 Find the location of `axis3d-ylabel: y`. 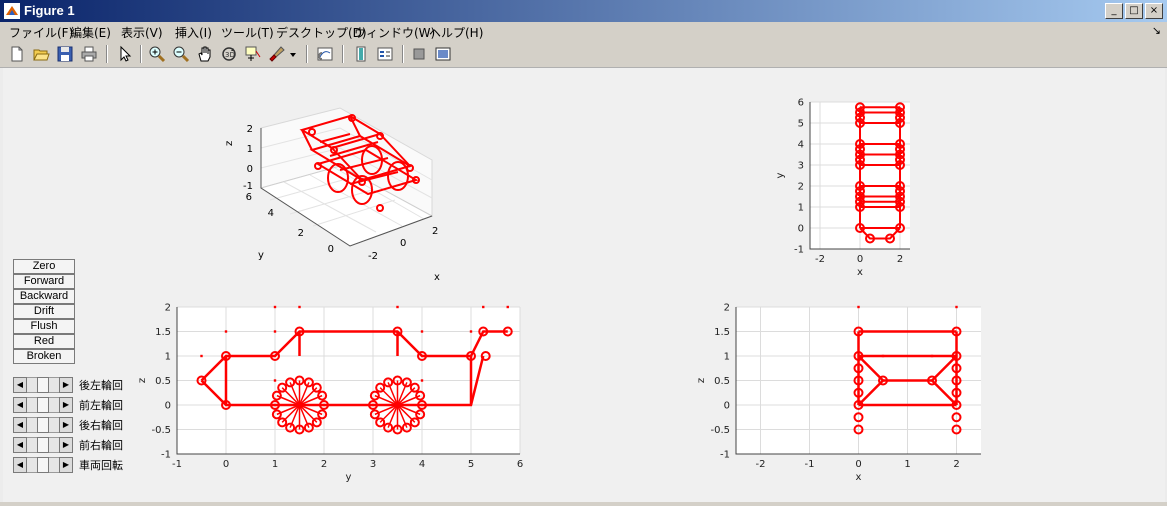

axis3d-ylabel: y is located at coordinates (261, 255).